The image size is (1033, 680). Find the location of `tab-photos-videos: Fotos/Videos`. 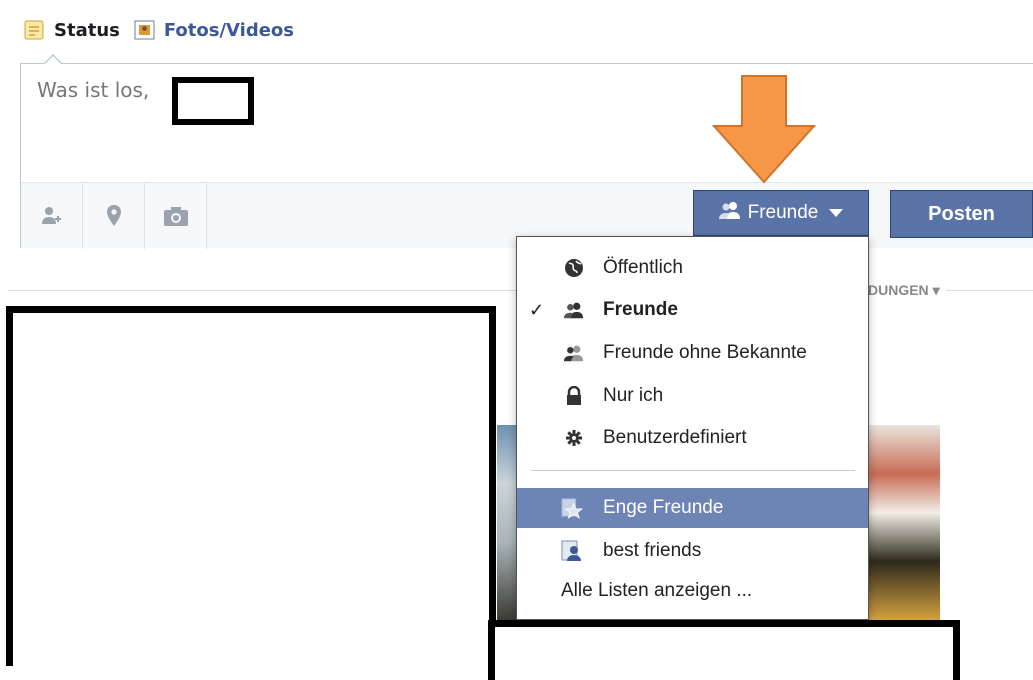

tab-photos-videos: Fotos/Videos is located at coordinates (214, 30).